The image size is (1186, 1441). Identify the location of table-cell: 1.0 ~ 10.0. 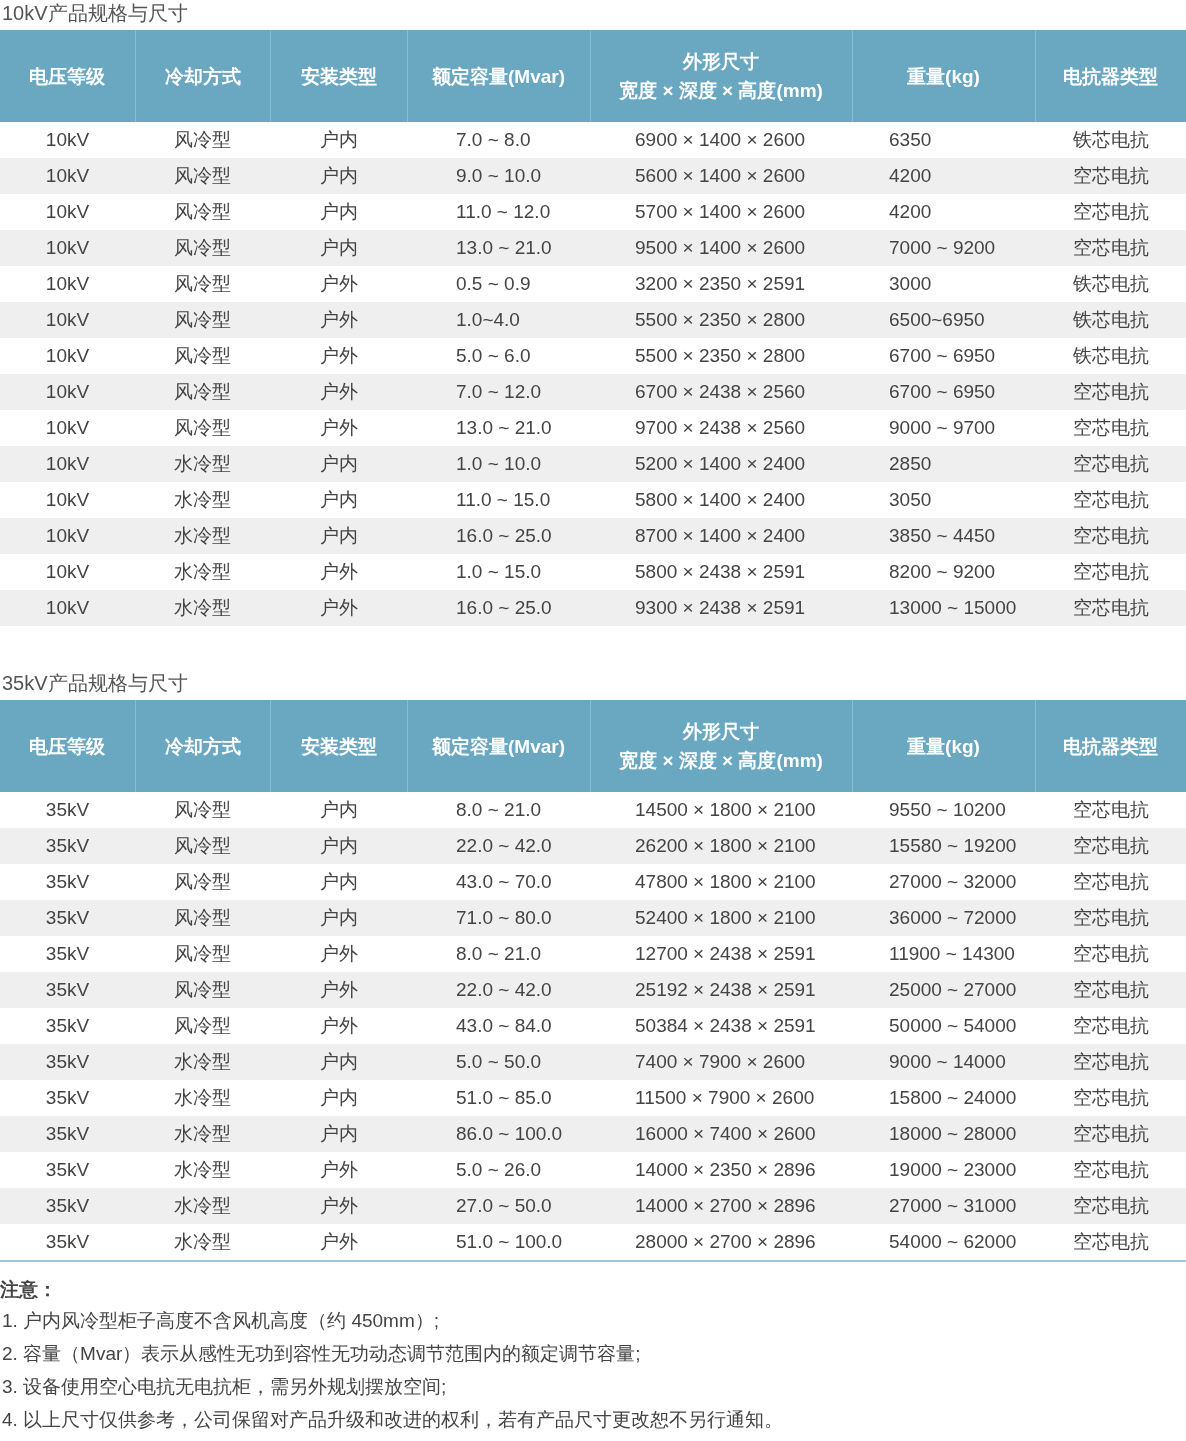
(498, 464).